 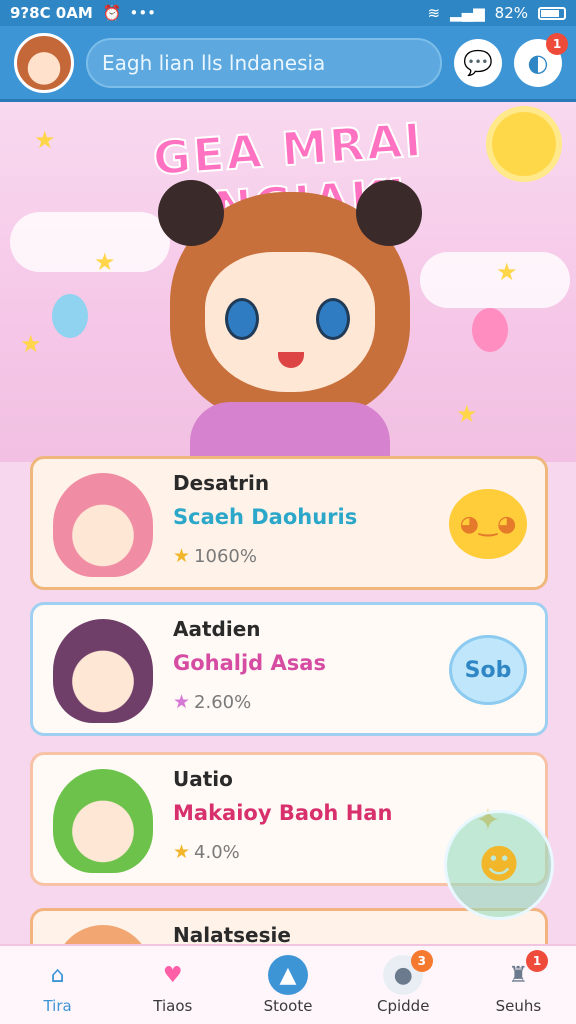 I want to click on smile-sticker-icon: ☻, so click(x=499, y=865).